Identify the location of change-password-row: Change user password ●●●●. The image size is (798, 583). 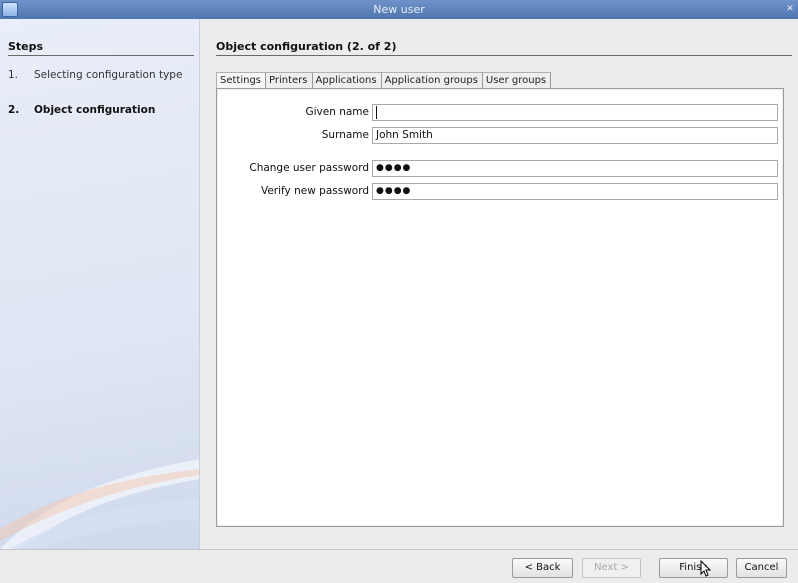
(501, 168).